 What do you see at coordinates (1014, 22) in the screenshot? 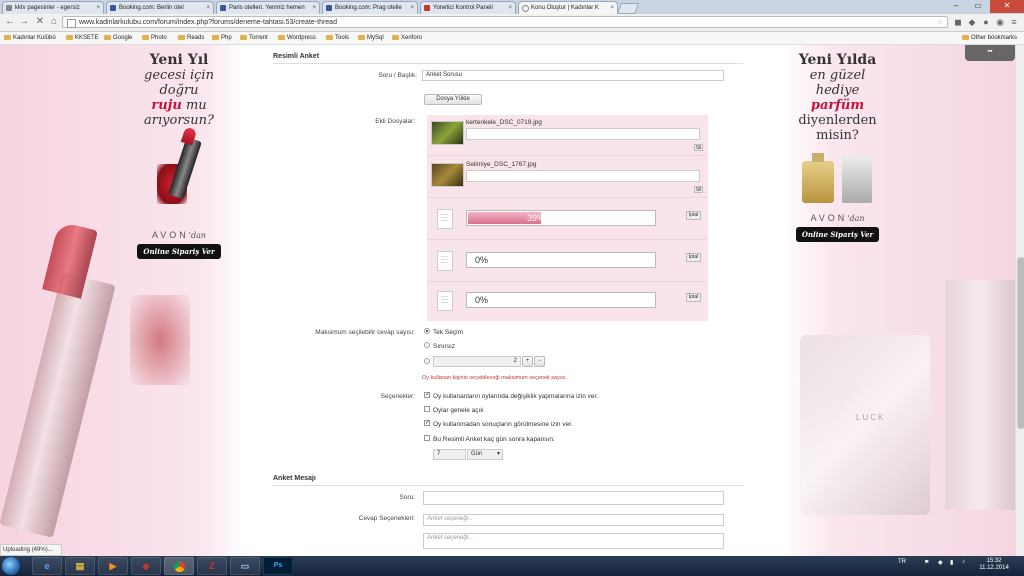
I see `menu-icon: ≡` at bounding box center [1014, 22].